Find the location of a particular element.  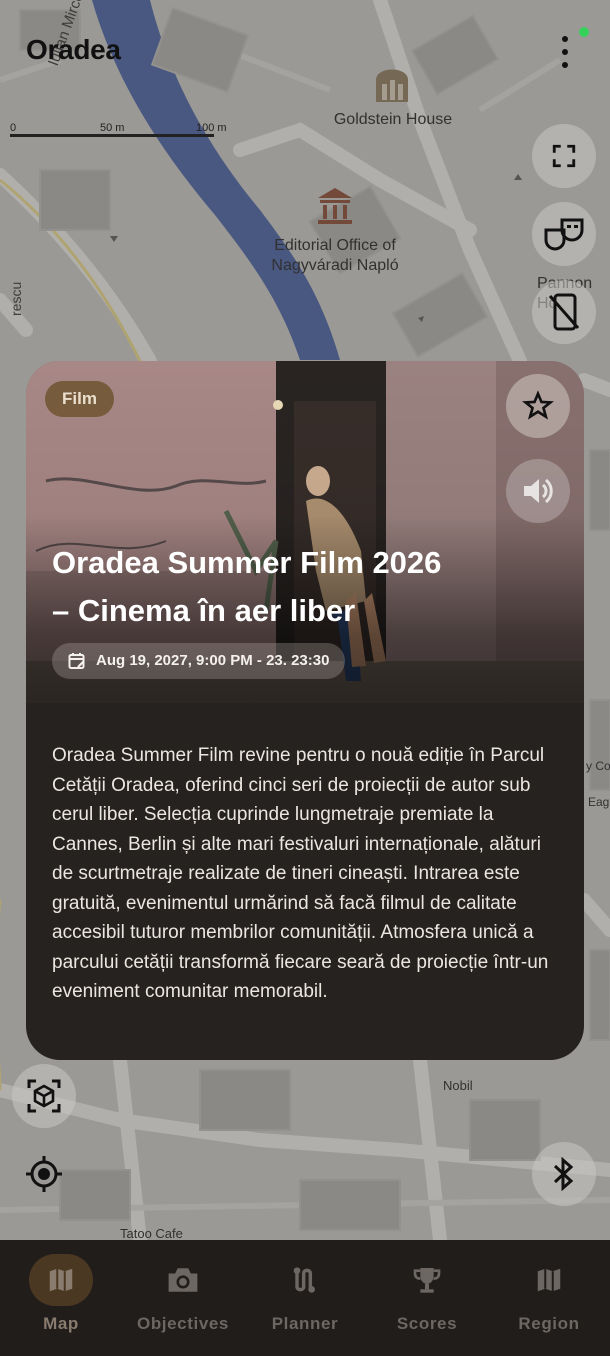

map-scale-bar: 0 50 m 100 m is located at coordinates (120, 132).